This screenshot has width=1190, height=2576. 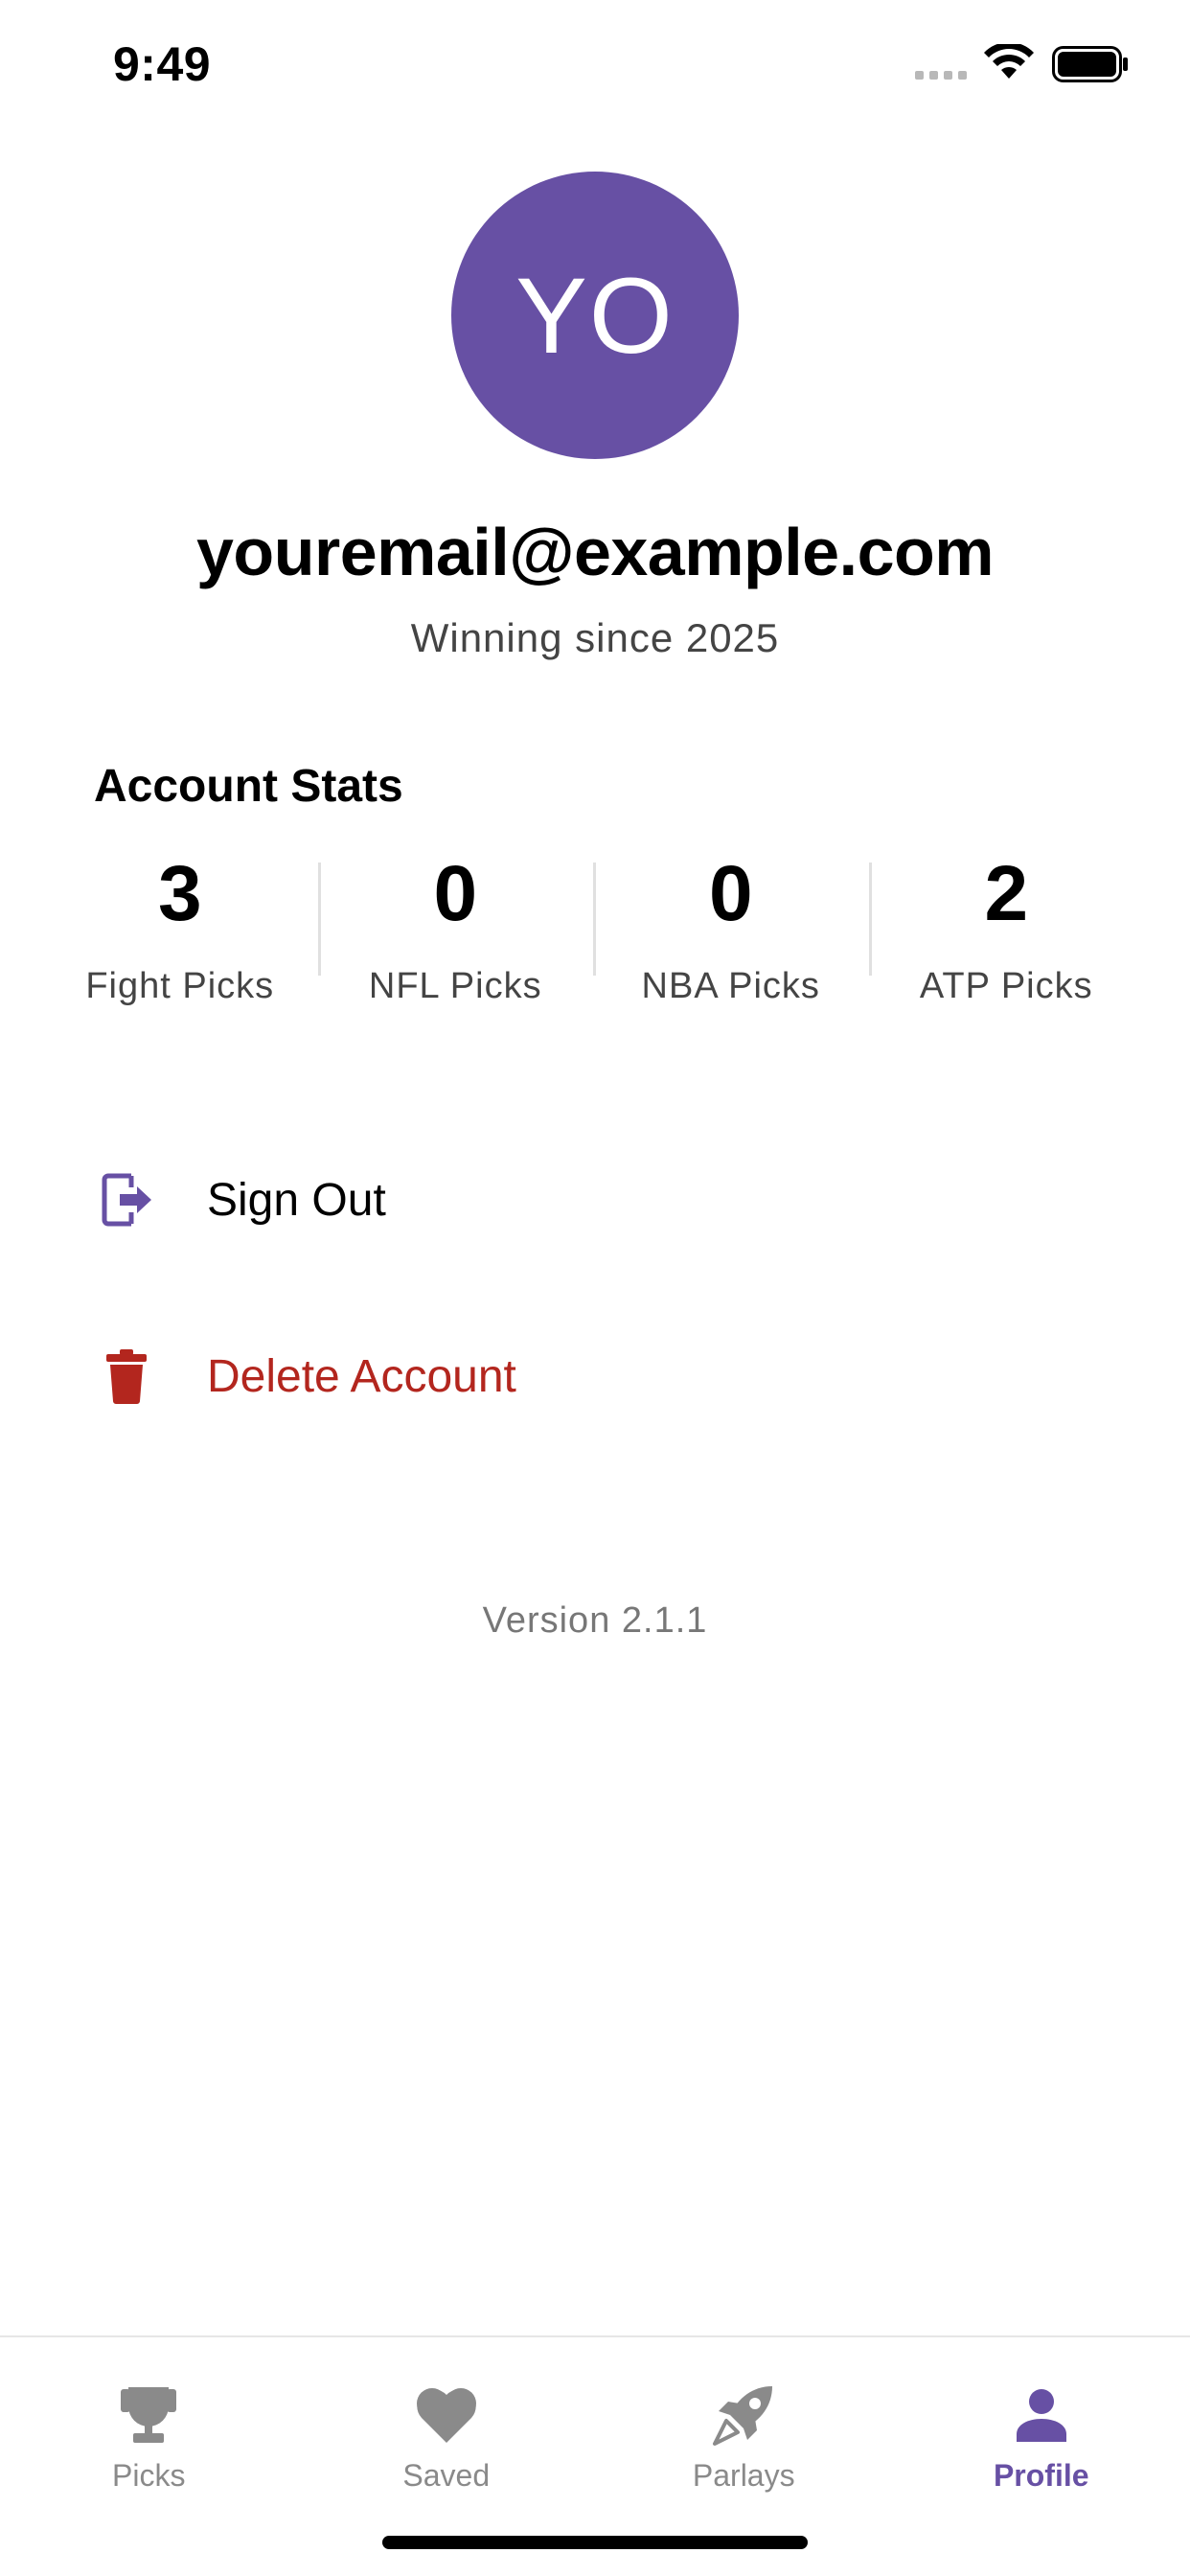 I want to click on status-time: 9:49, so click(x=163, y=64).